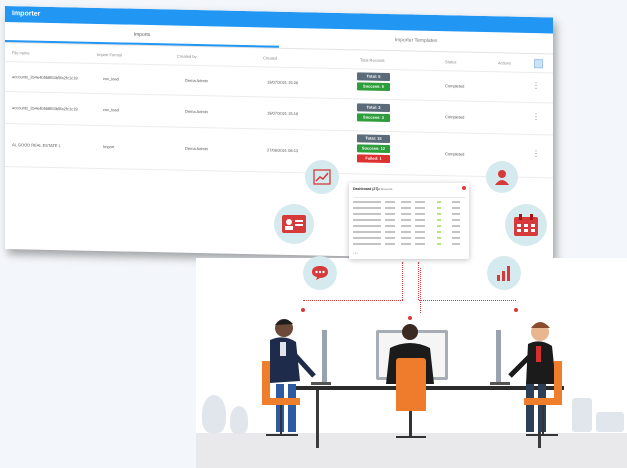 This screenshot has height=468, width=627. I want to click on mini-dashboard-filter: All Records, so click(385, 189).